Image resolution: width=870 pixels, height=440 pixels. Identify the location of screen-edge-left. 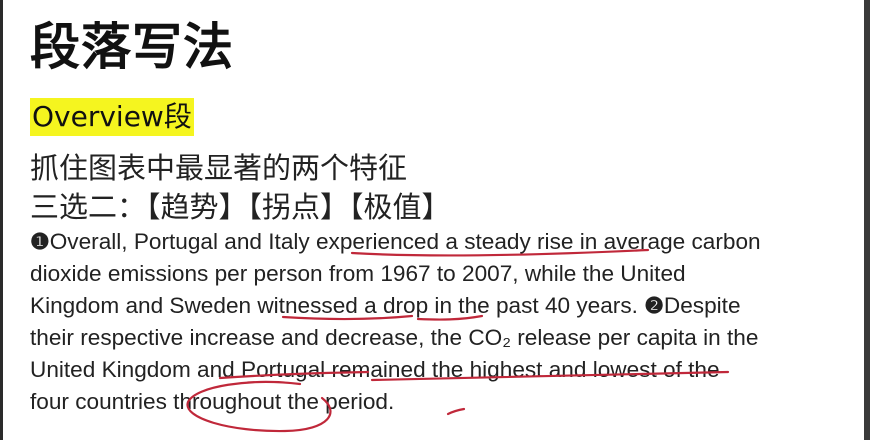
(1, 220).